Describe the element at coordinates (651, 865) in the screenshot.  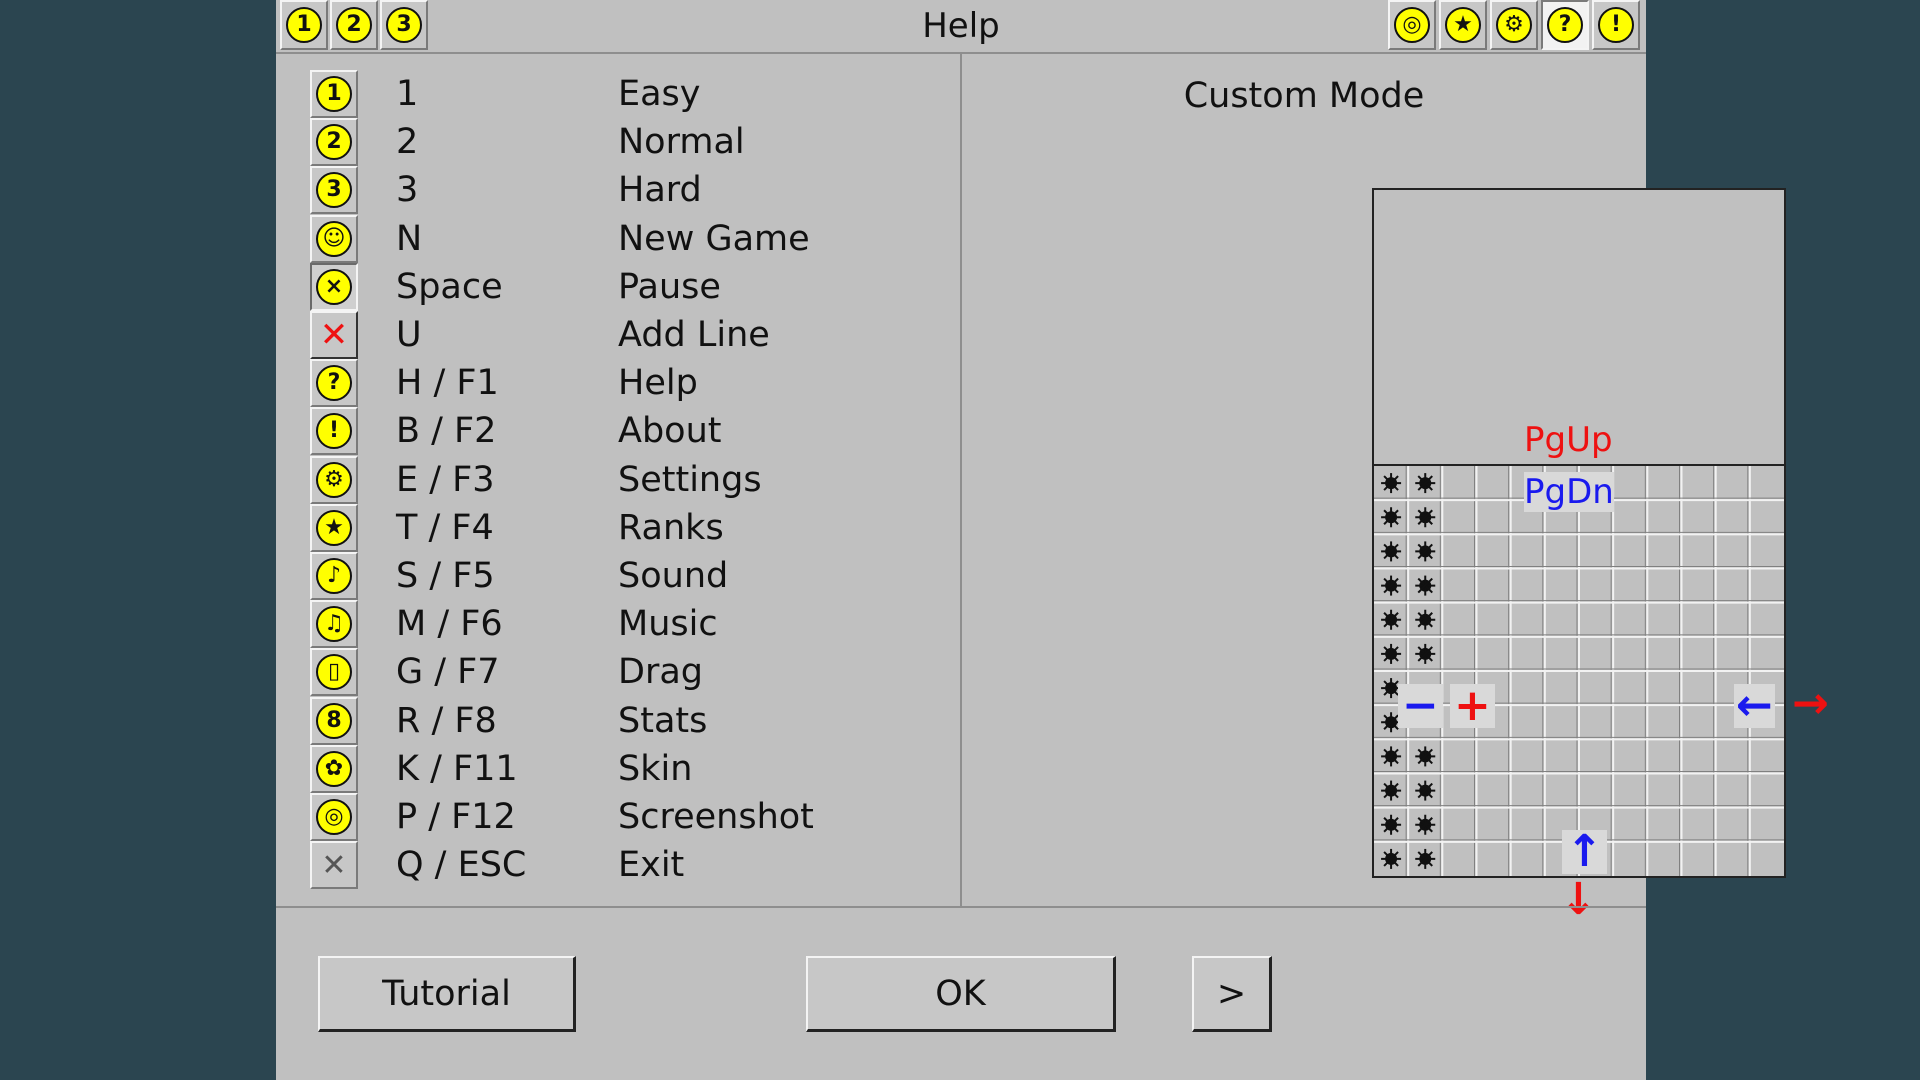
I see `shortcut-action: Exit` at that location.